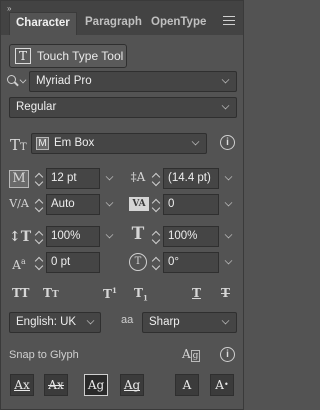 Image resolution: width=320 pixels, height=410 pixels. I want to click on touch-type-tool-button: T Touch Type Tool, so click(68, 56).